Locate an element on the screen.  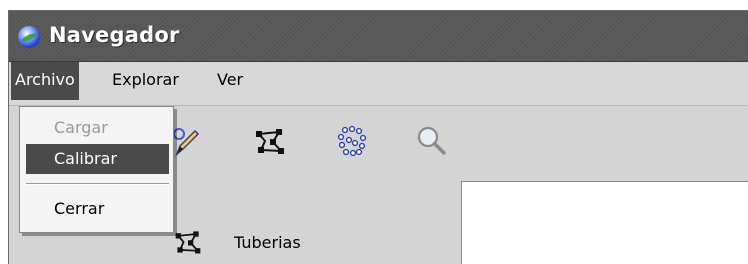
tree-item-label: Tuberias is located at coordinates (267, 242).